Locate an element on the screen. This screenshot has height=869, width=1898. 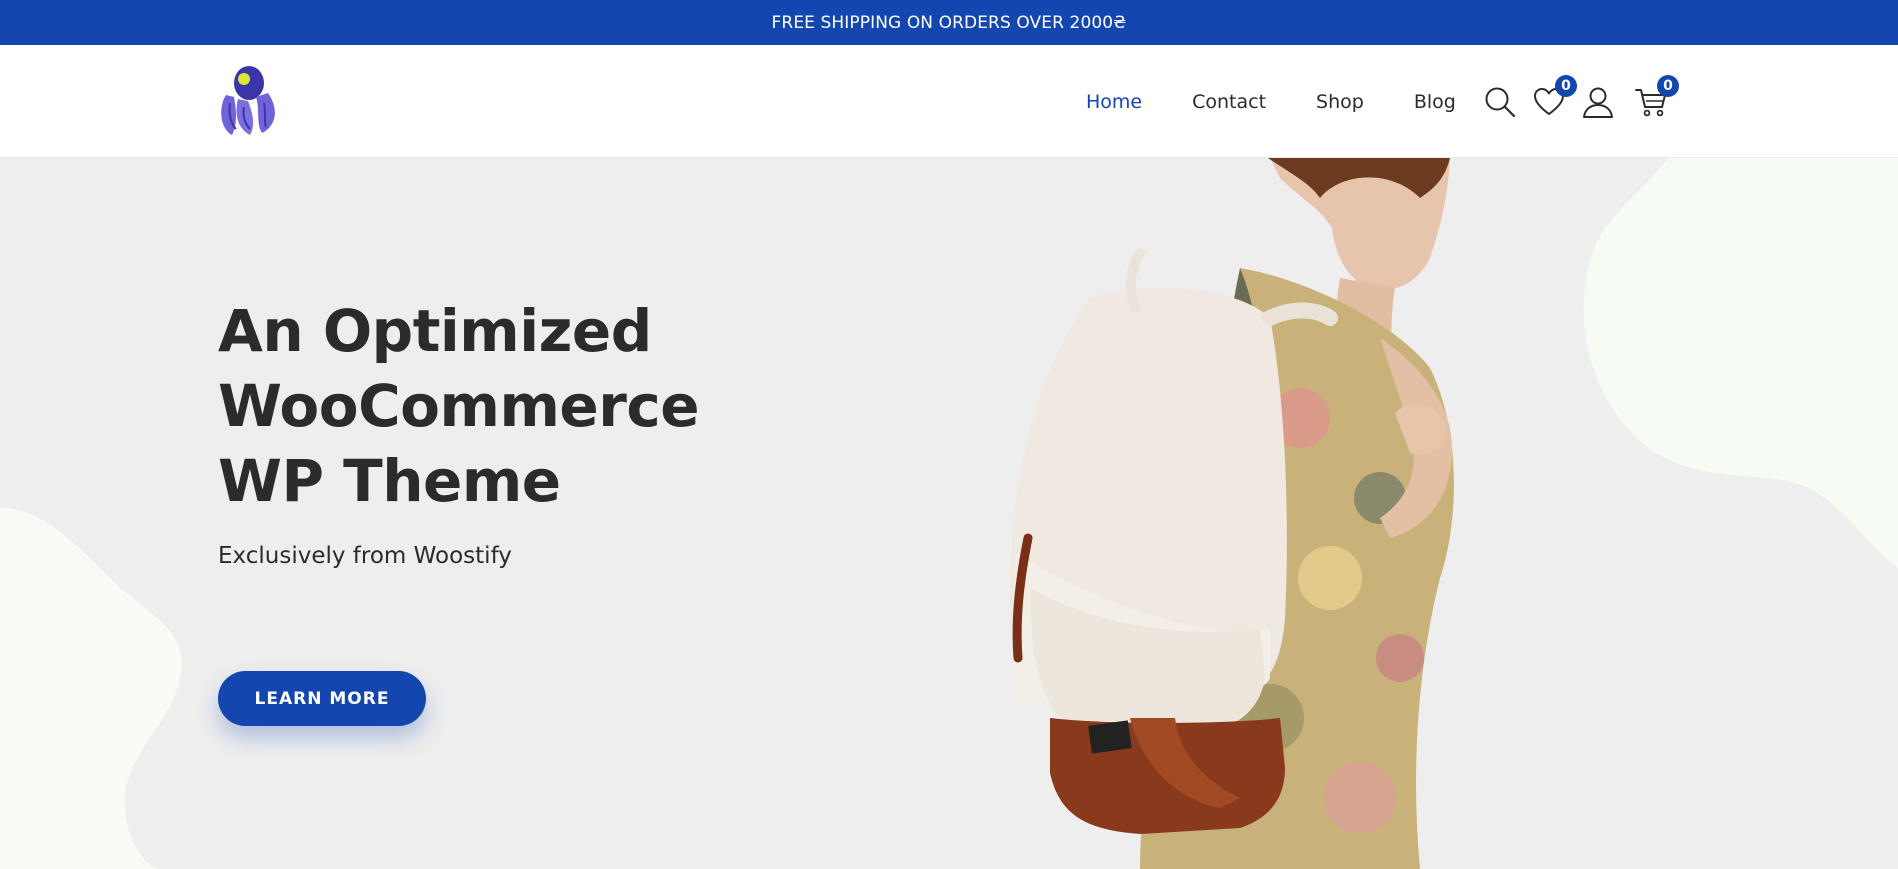
wishlist-count-badge: 0 is located at coordinates (1566, 85).